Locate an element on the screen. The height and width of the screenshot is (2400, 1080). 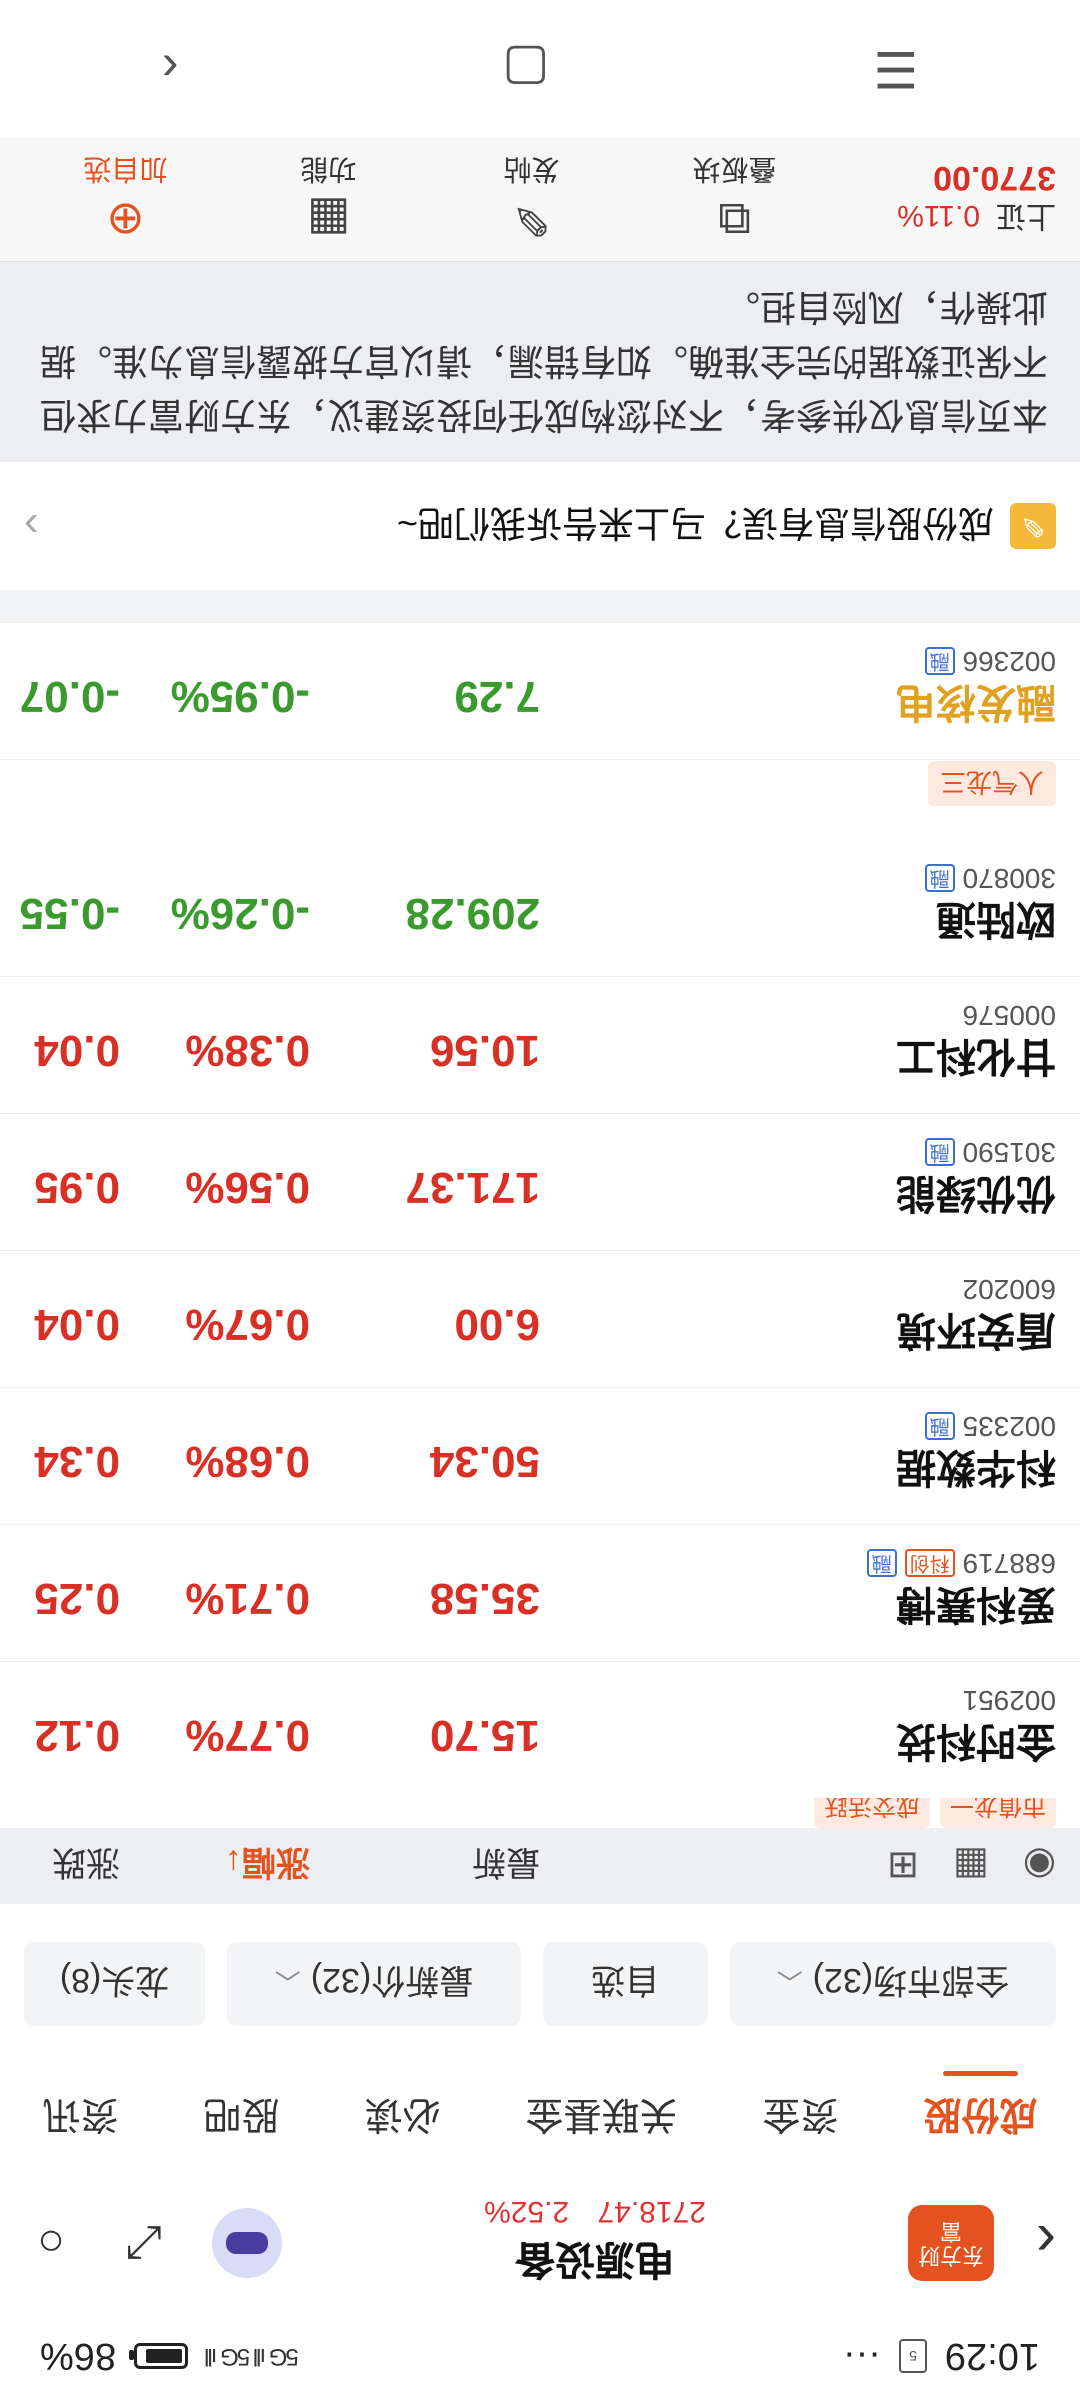
system-nav-bar: ☰ ▢ ‹ is located at coordinates (540, 69).